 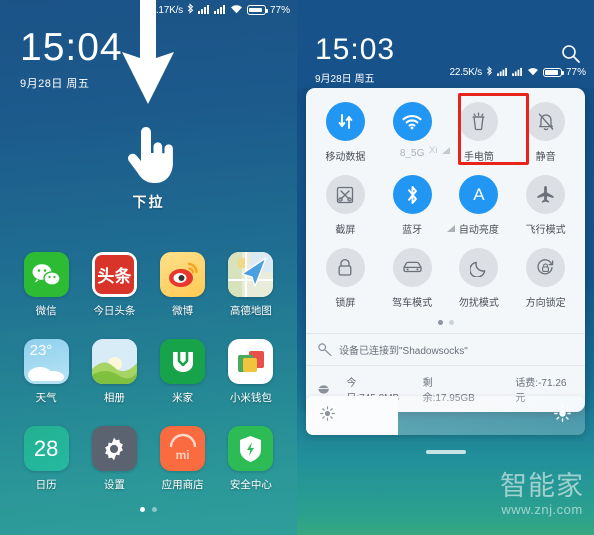 What do you see at coordinates (46, 398) in the screenshot?
I see `app-label: 天气` at bounding box center [46, 398].